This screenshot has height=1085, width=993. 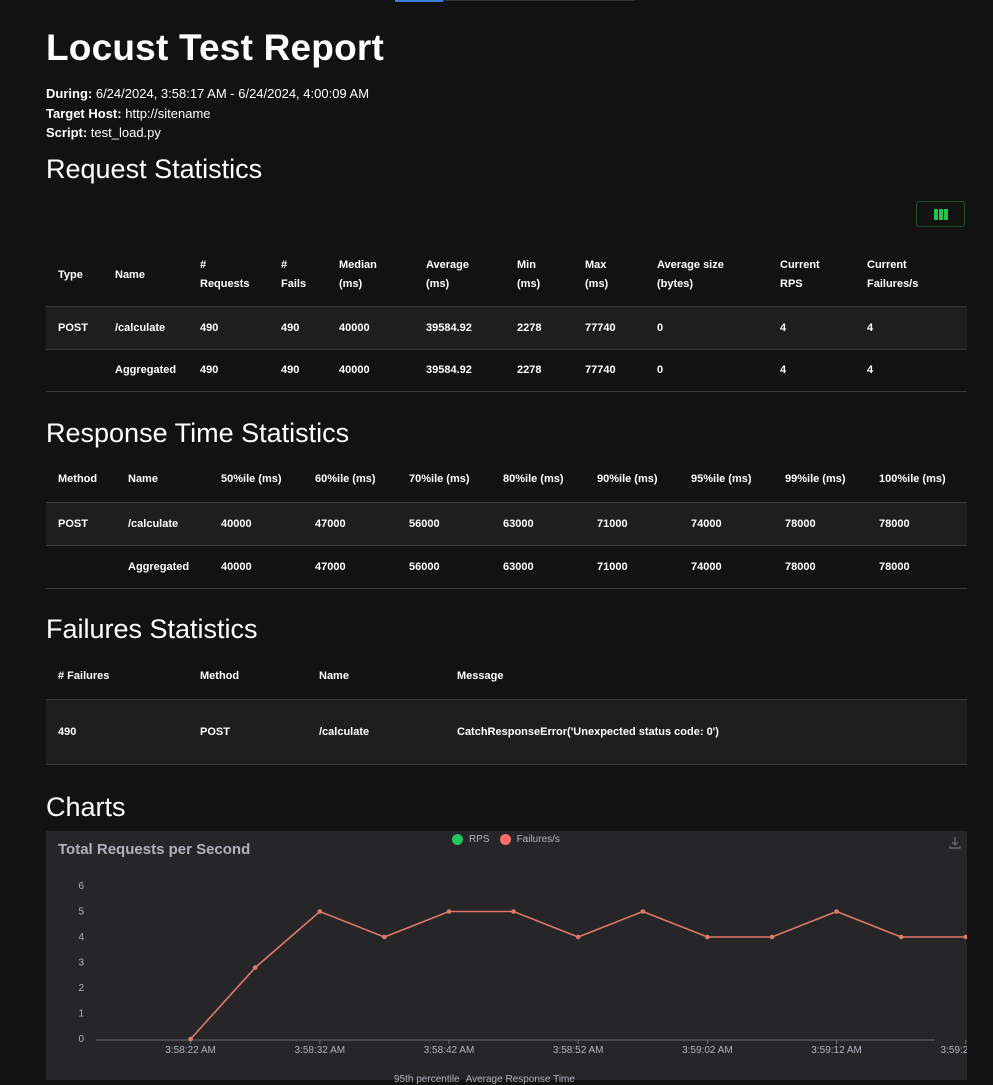 I want to click on table-cell: 71000, so click(x=612, y=566).